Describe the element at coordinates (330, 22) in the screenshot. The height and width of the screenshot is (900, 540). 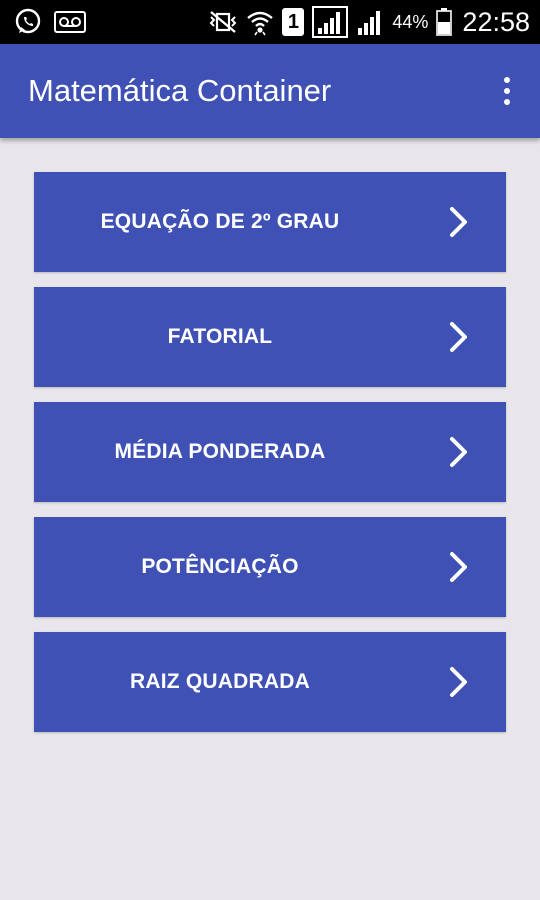
I see `signal-icon` at that location.